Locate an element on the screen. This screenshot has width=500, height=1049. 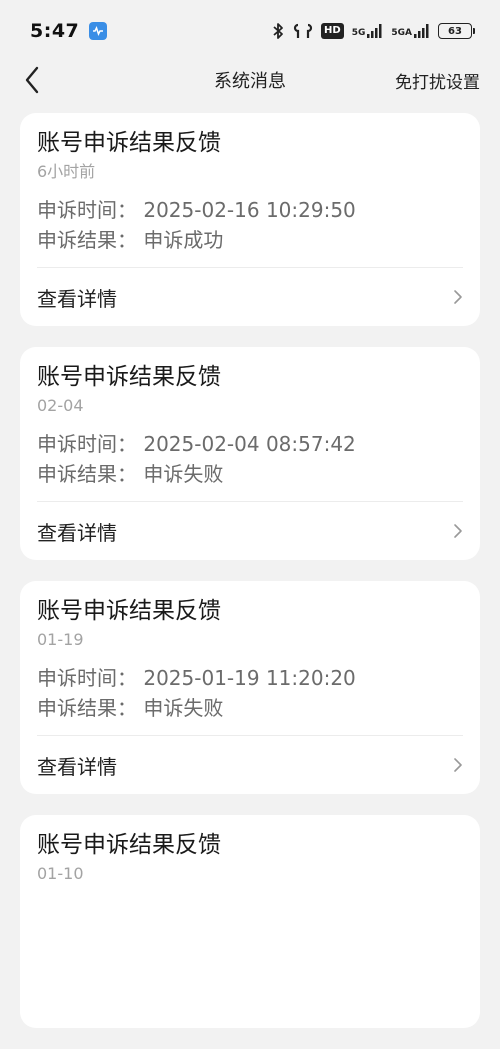
navigation-bar: 系统消息 免打扰设置 is located at coordinates (250, 80).